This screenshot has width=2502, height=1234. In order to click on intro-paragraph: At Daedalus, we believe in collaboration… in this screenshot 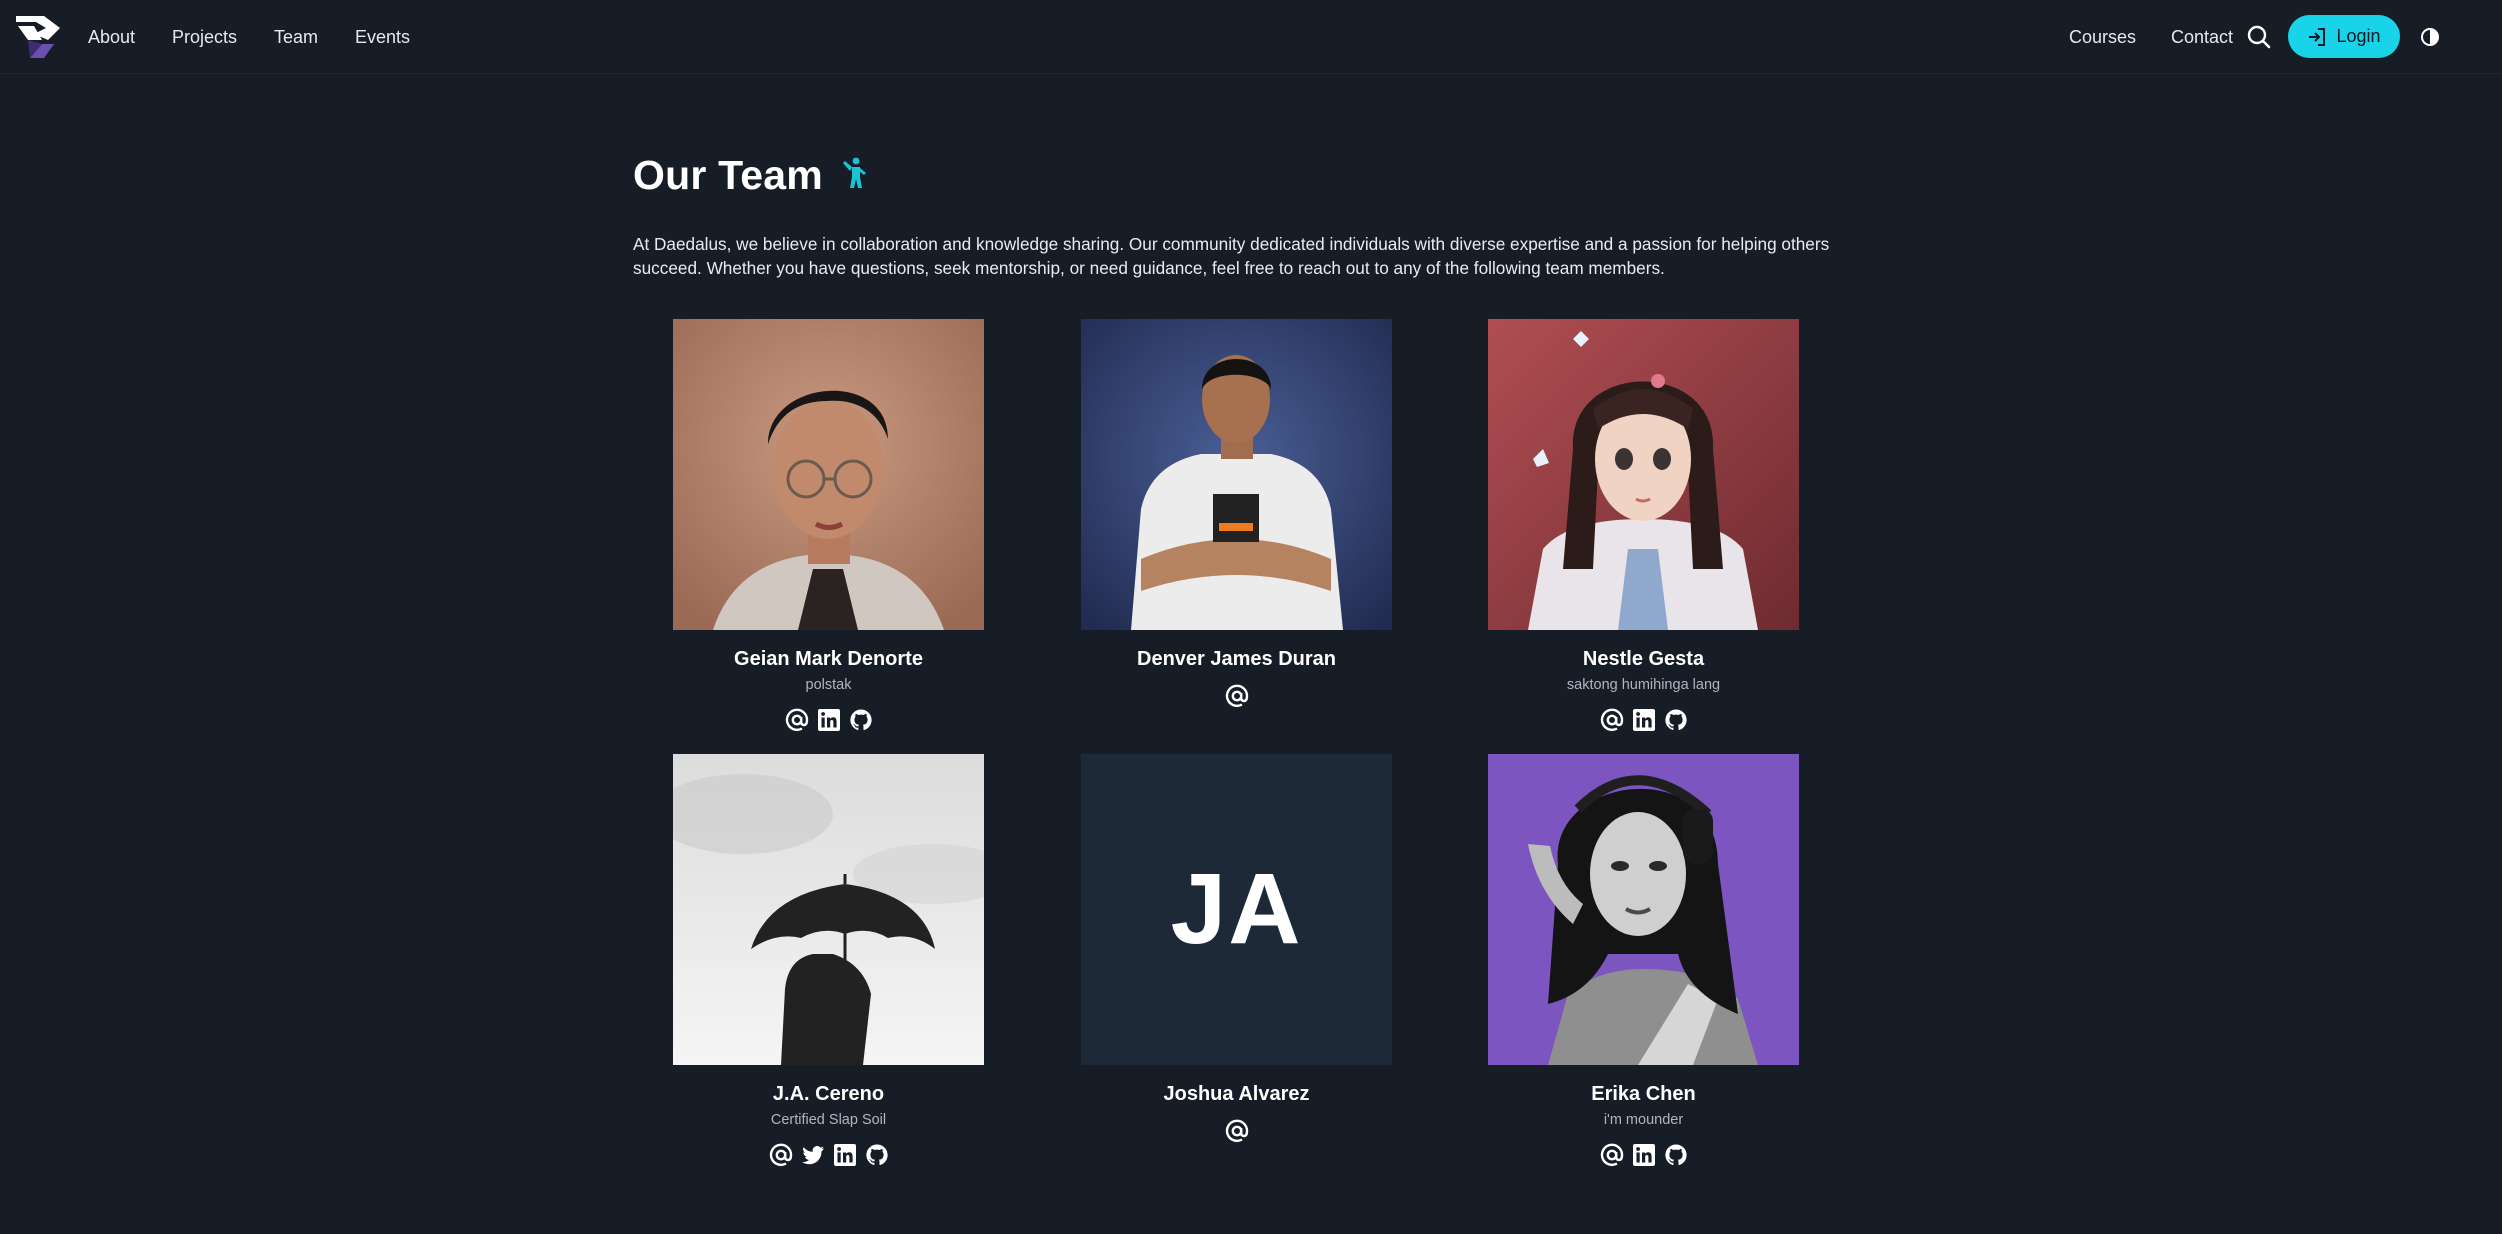, I will do `click(1231, 256)`.